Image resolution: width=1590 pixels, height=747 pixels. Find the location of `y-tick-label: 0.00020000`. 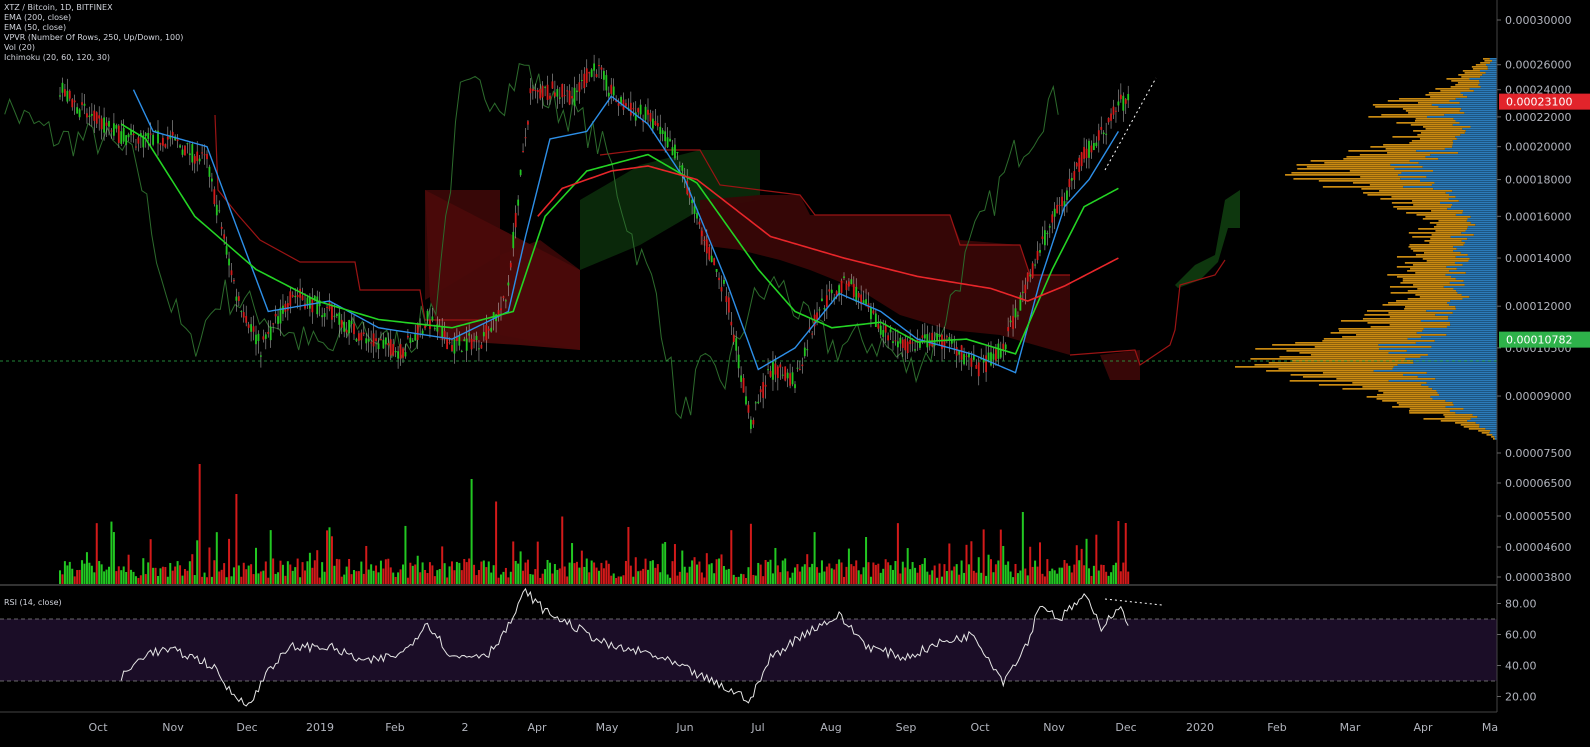

y-tick-label: 0.00020000 is located at coordinates (1538, 147).